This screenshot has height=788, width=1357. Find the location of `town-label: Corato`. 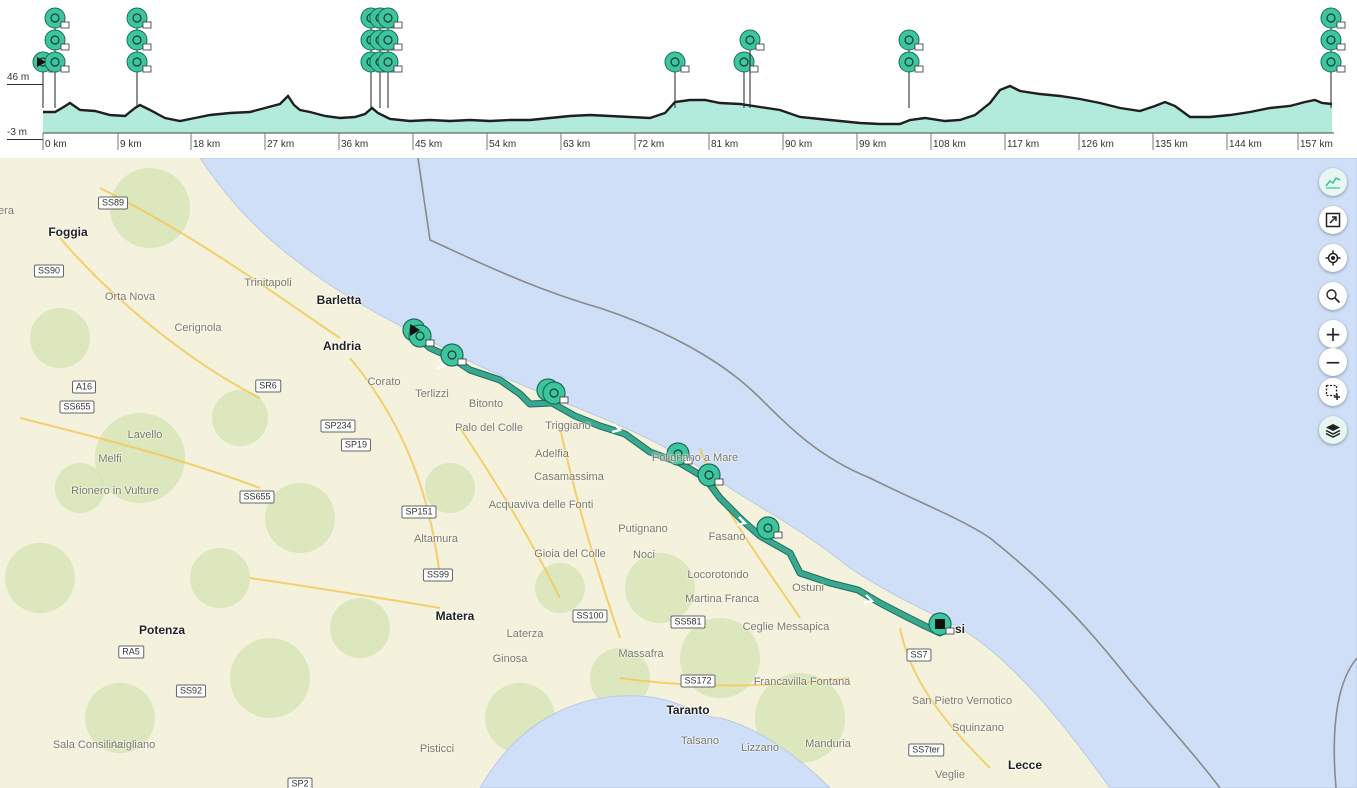

town-label: Corato is located at coordinates (384, 382).